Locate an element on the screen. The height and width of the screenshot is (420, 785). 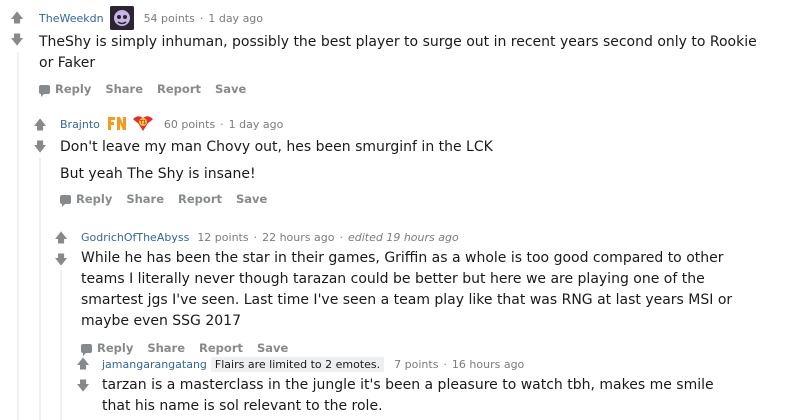
skt-flair-icon: T1 is located at coordinates (143, 124).